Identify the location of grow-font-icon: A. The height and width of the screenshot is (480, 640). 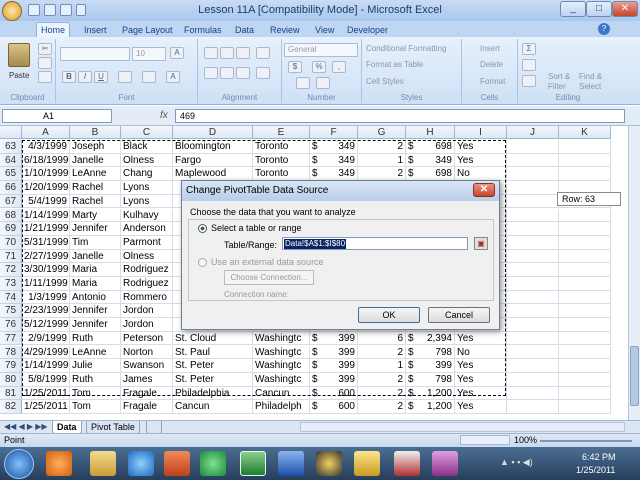
(177, 53).